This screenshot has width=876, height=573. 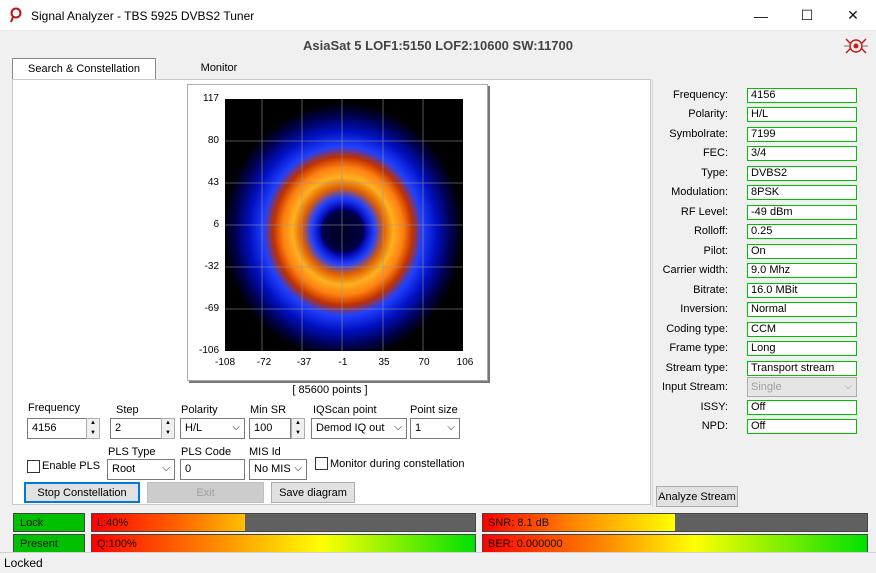 I want to click on y-tick: -106, so click(x=208, y=350).